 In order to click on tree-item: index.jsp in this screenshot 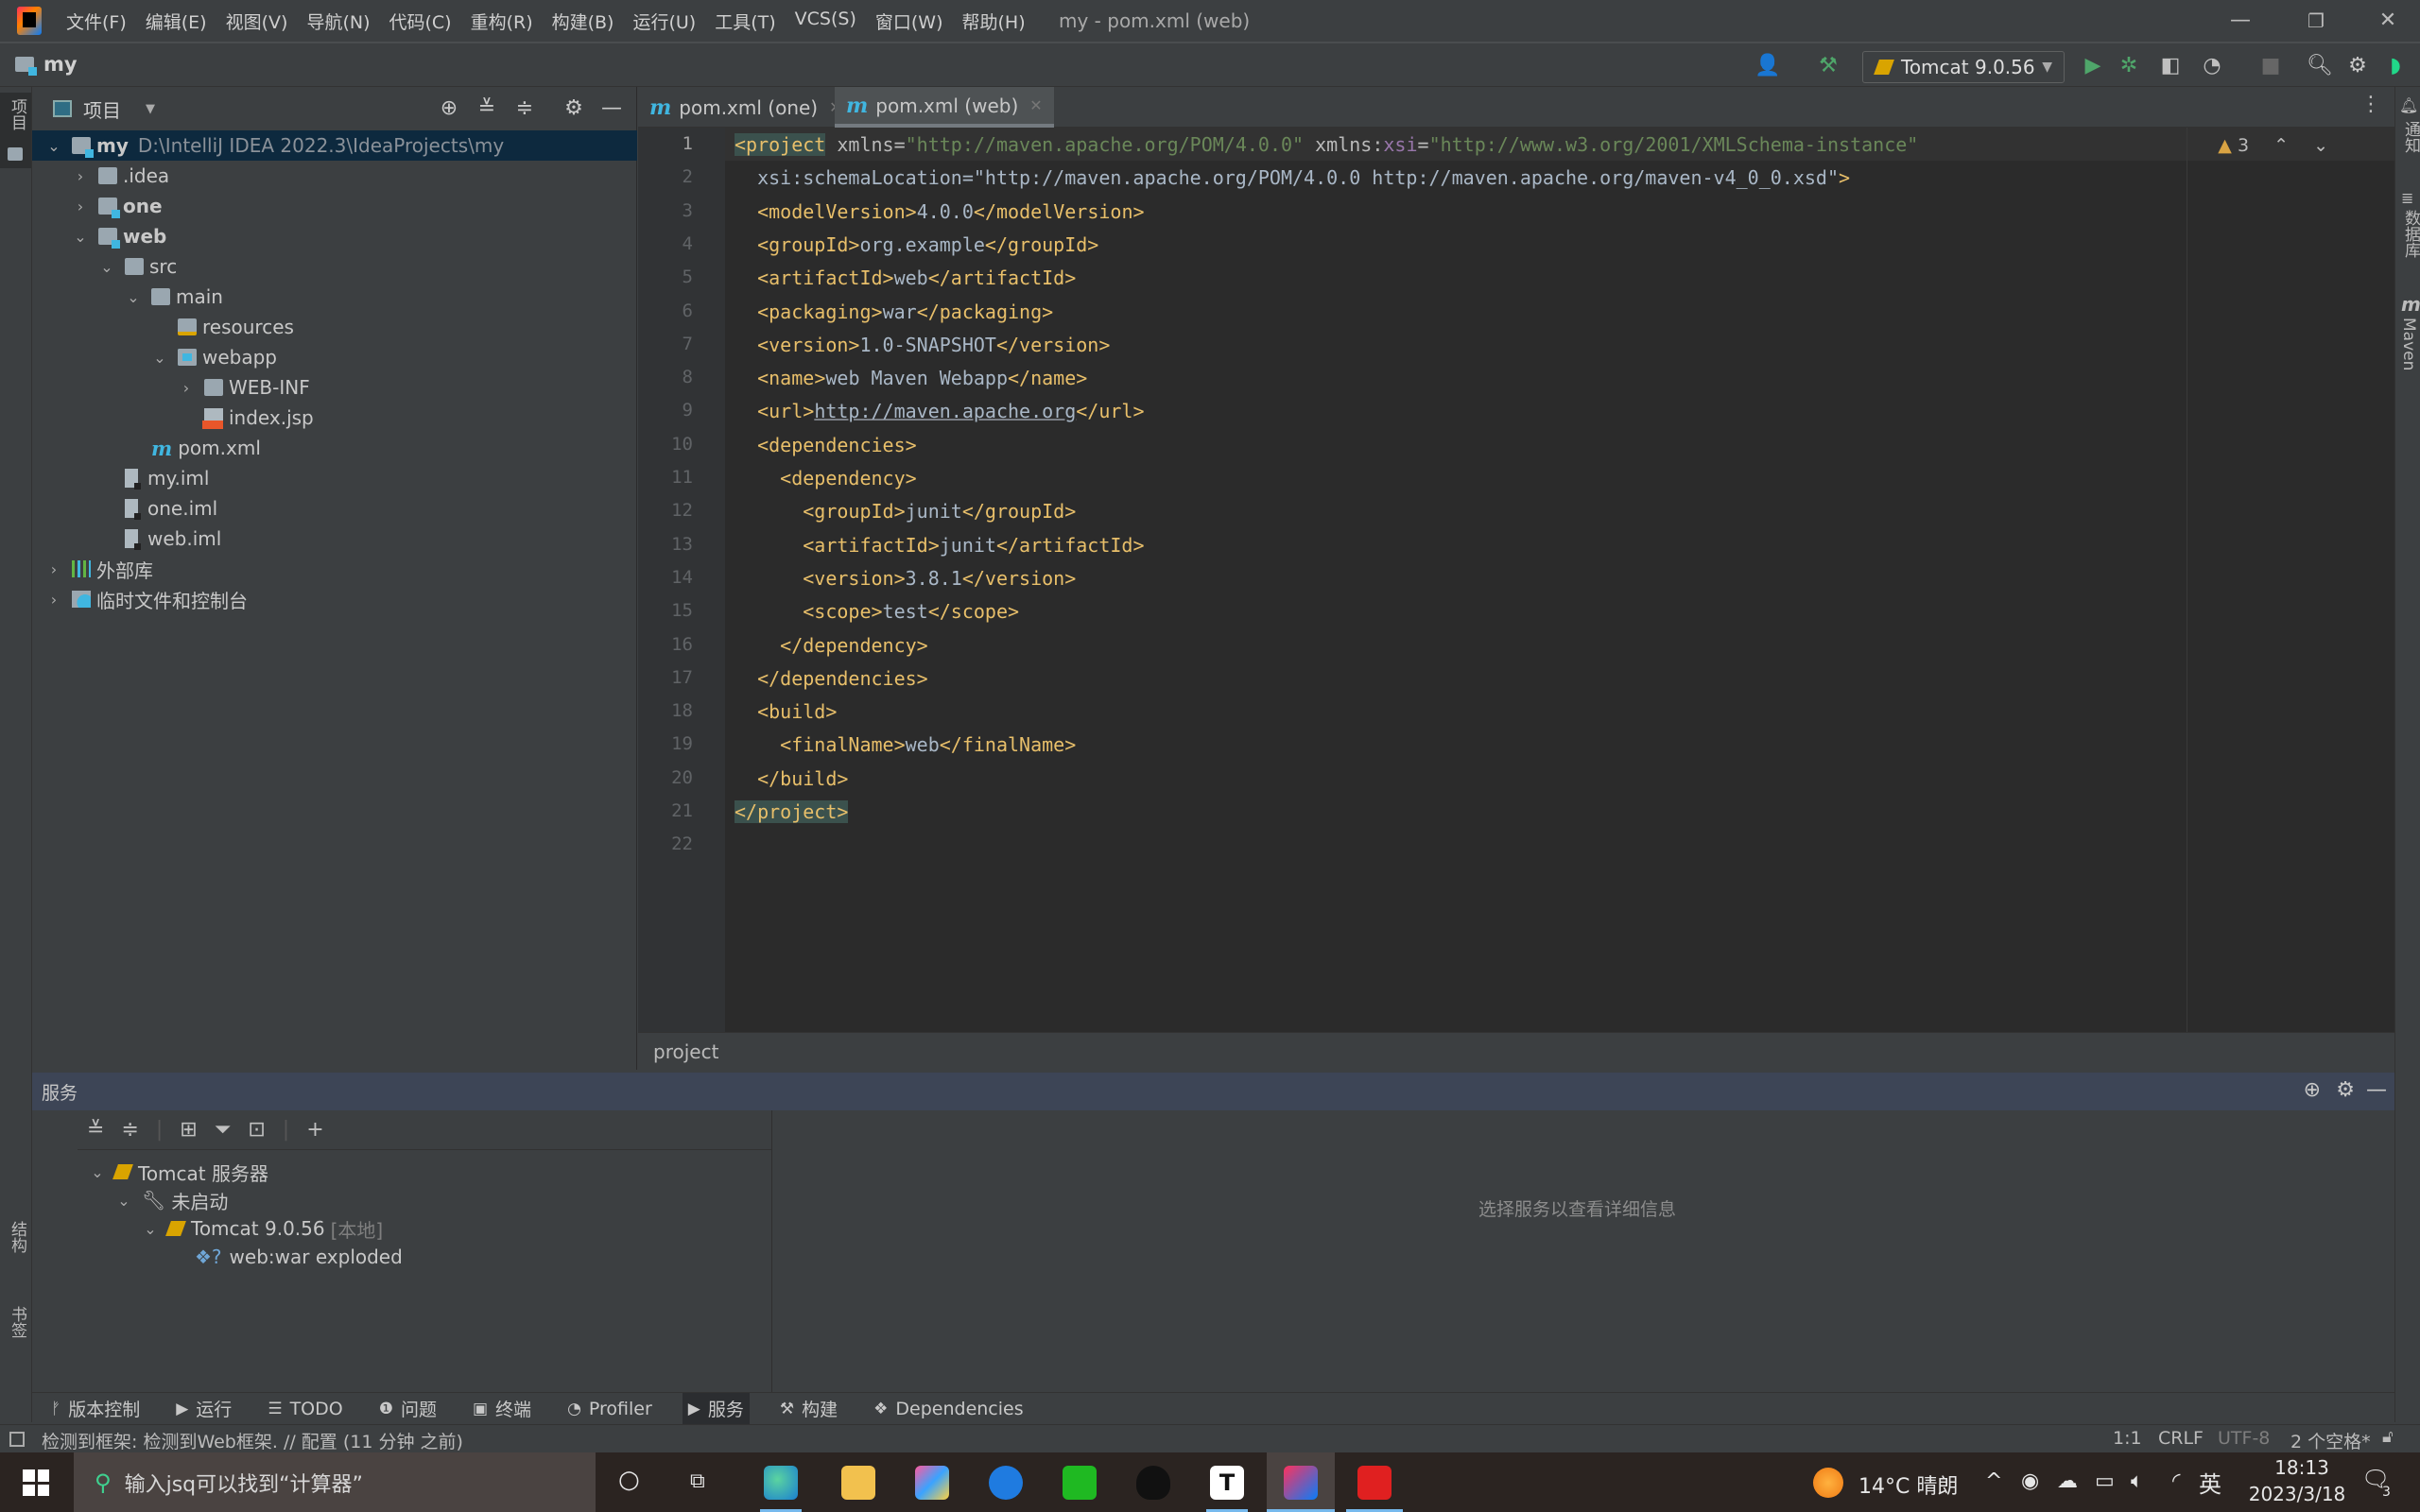, I will do `click(173, 418)`.